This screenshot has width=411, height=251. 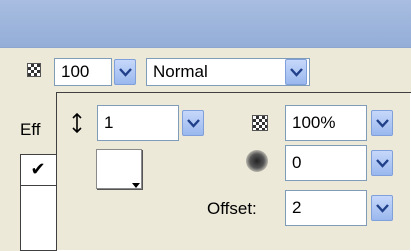 What do you see at coordinates (180, 71) in the screenshot?
I see `blend-mode-value: Normal` at bounding box center [180, 71].